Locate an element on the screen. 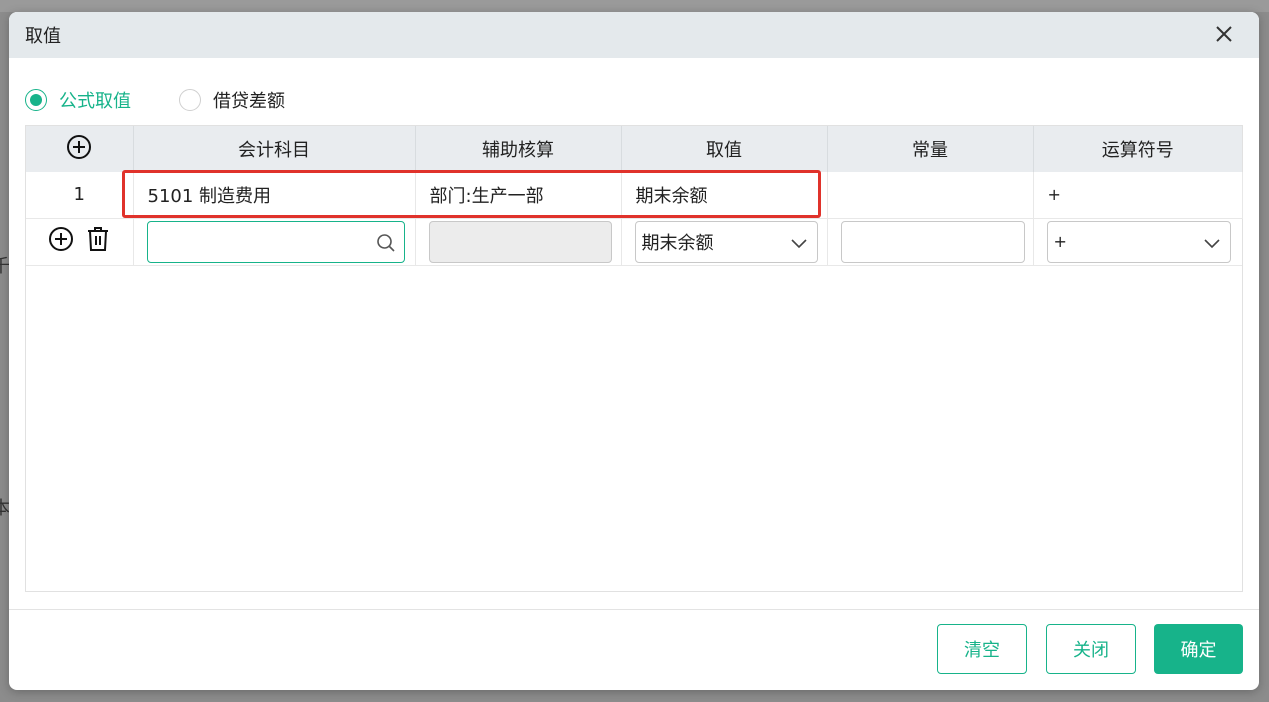 The image size is (1269, 702). column-header-operator: 运算符号 is located at coordinates (1137, 149).